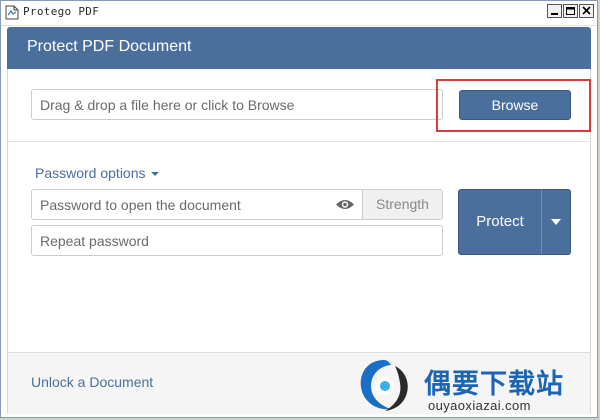 The image size is (600, 420). I want to click on title-bar: Protego PDF, so click(299, 13).